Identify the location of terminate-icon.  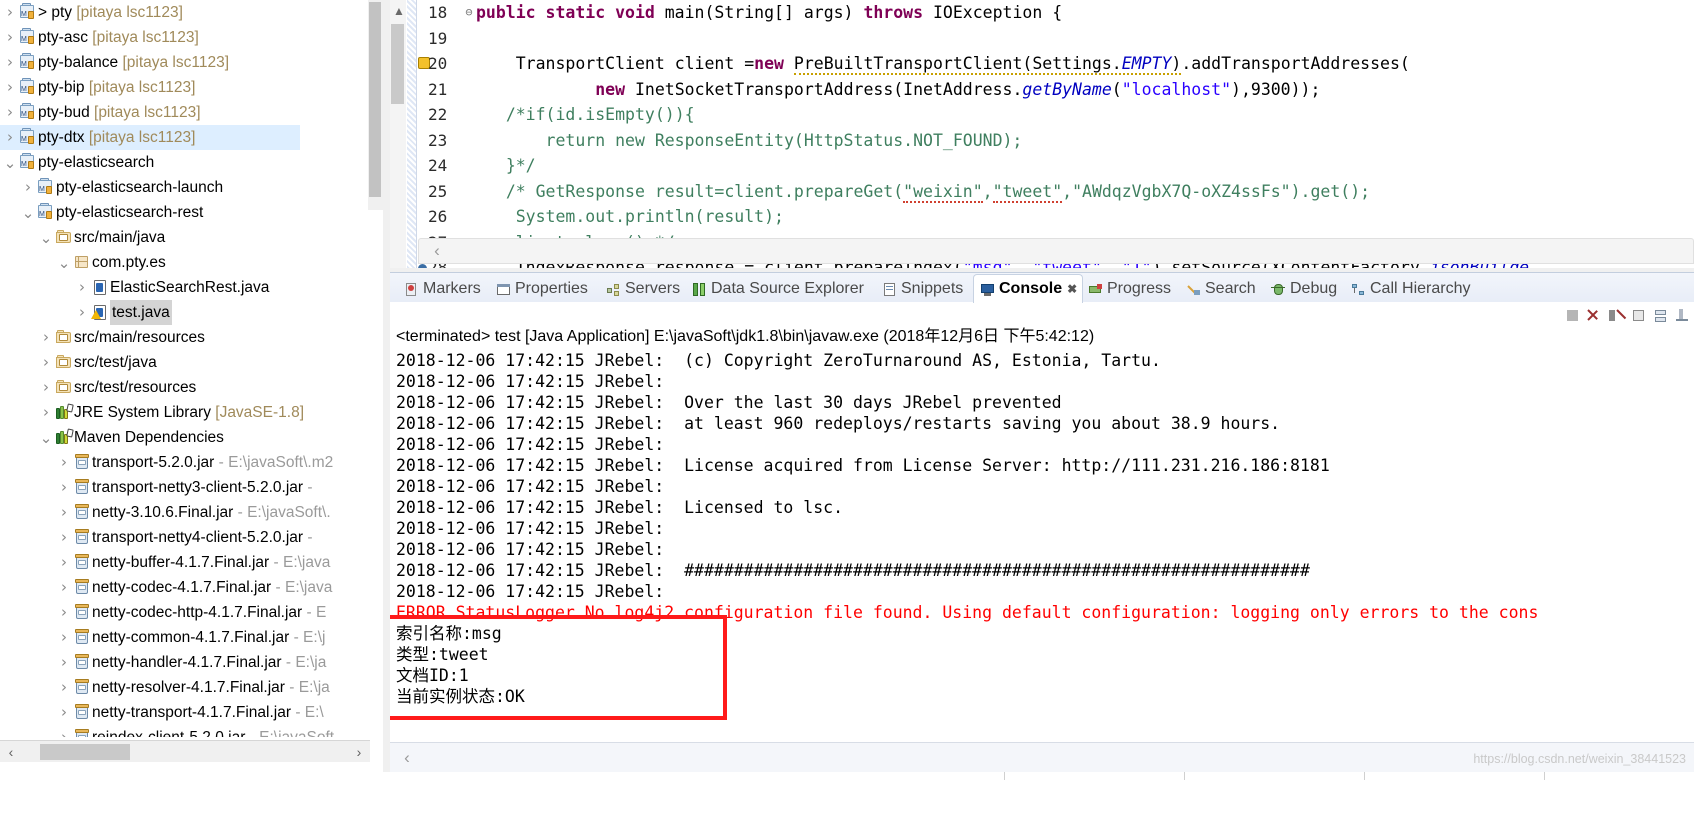
(1572, 315).